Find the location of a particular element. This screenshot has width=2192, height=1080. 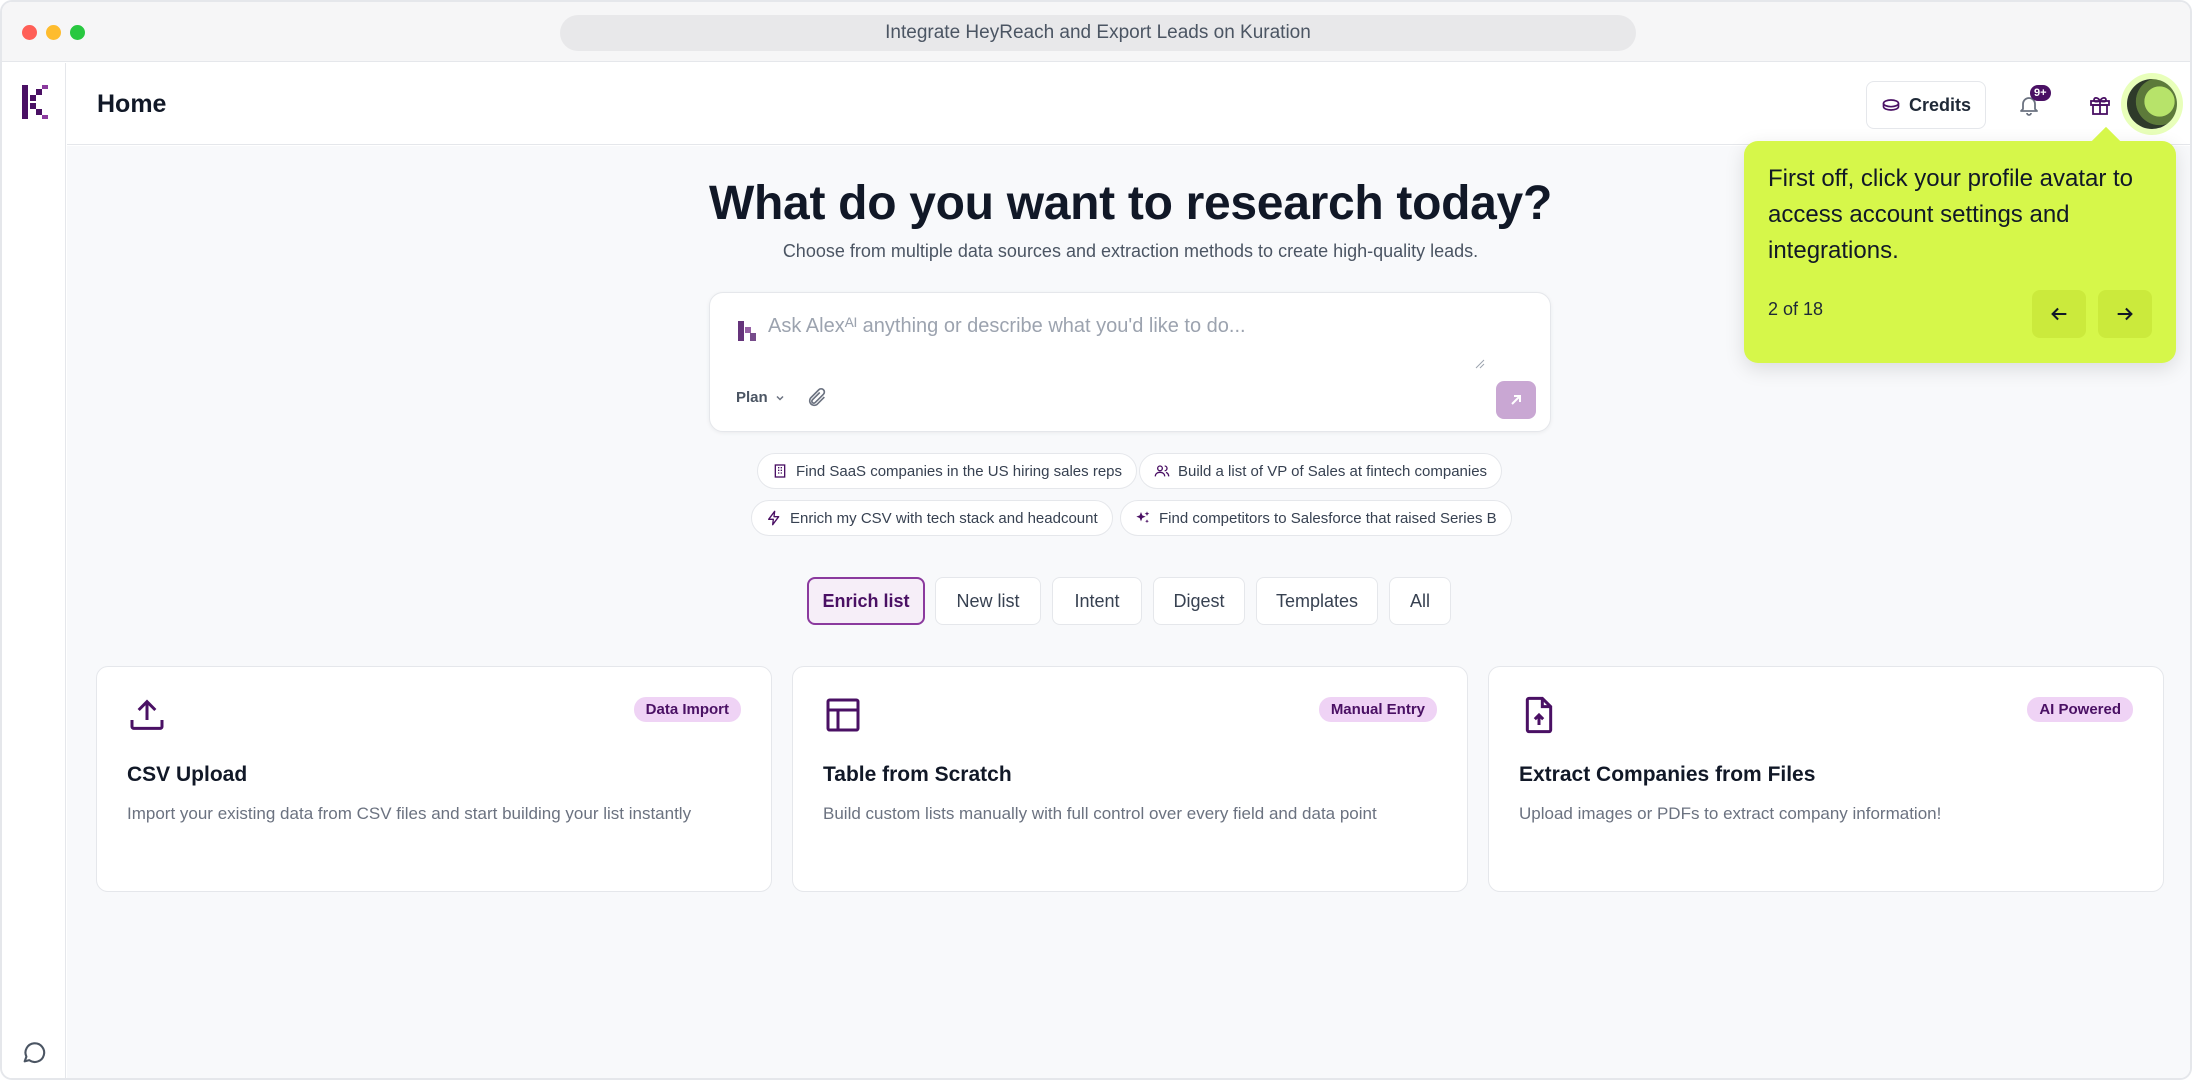

arrow-up-right-icon is located at coordinates (1516, 400).